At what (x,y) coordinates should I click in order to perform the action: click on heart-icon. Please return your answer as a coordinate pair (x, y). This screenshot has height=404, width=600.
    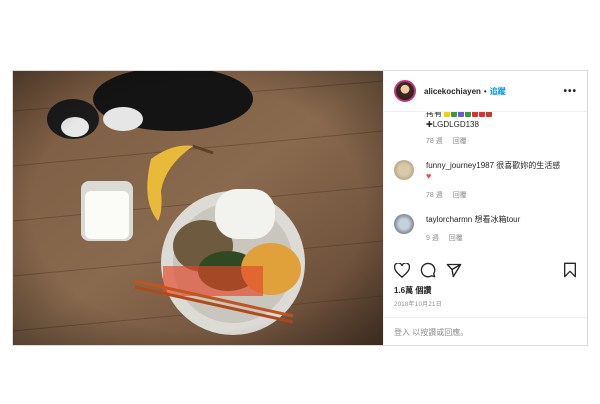
    Looking at the image, I should click on (402, 270).